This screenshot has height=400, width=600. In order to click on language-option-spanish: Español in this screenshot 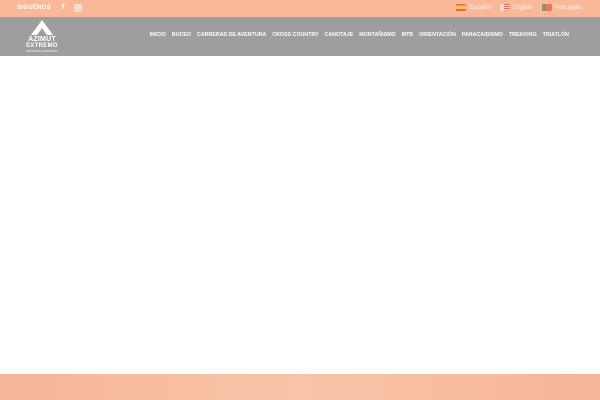, I will do `click(473, 7)`.